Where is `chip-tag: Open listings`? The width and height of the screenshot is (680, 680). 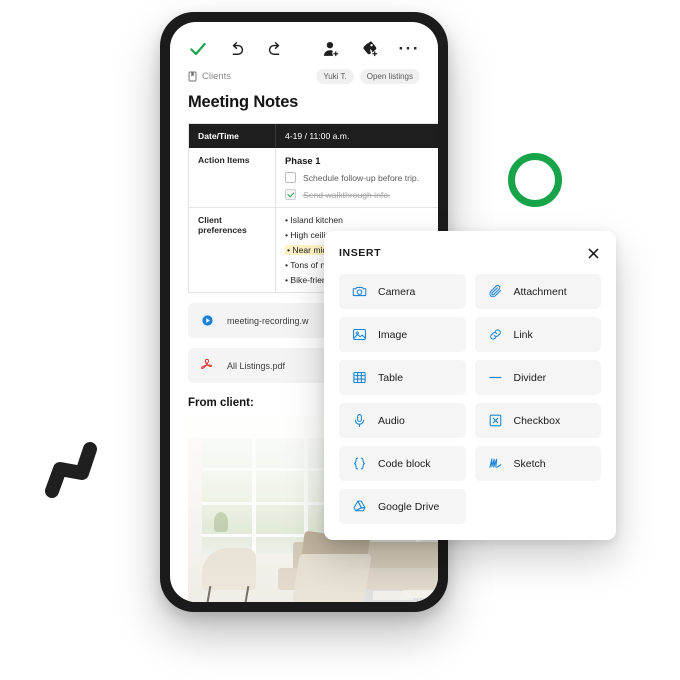
chip-tag: Open listings is located at coordinates (389, 76).